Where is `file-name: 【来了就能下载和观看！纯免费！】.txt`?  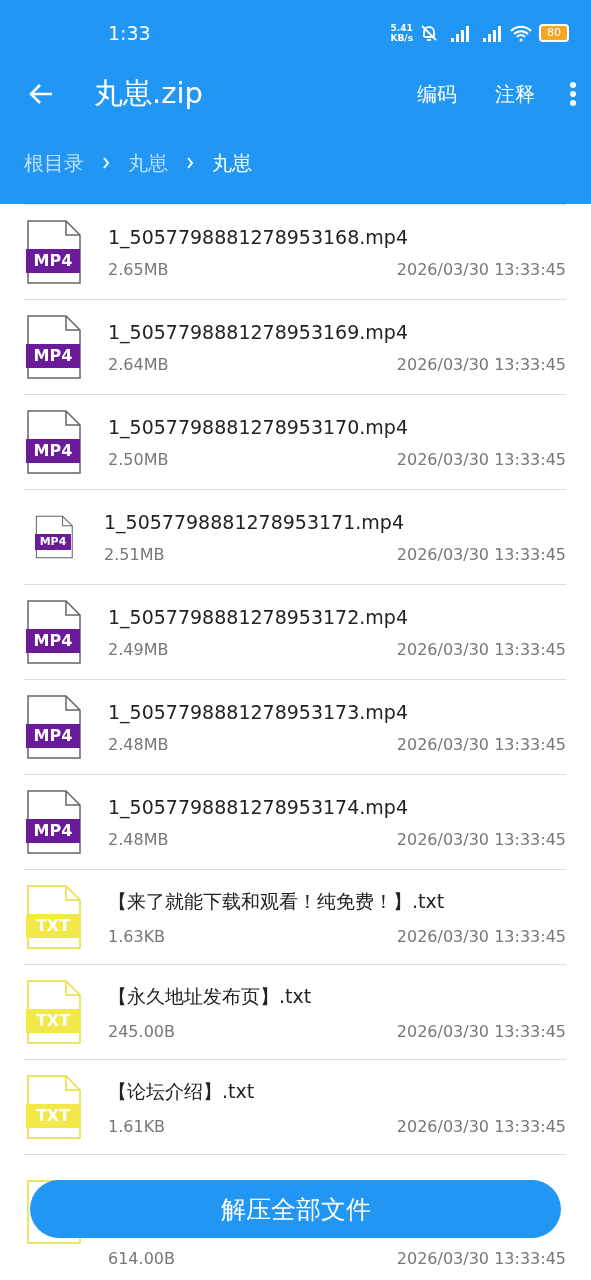 file-name: 【来了就能下载和观看！纯免费！】.txt is located at coordinates (277, 901).